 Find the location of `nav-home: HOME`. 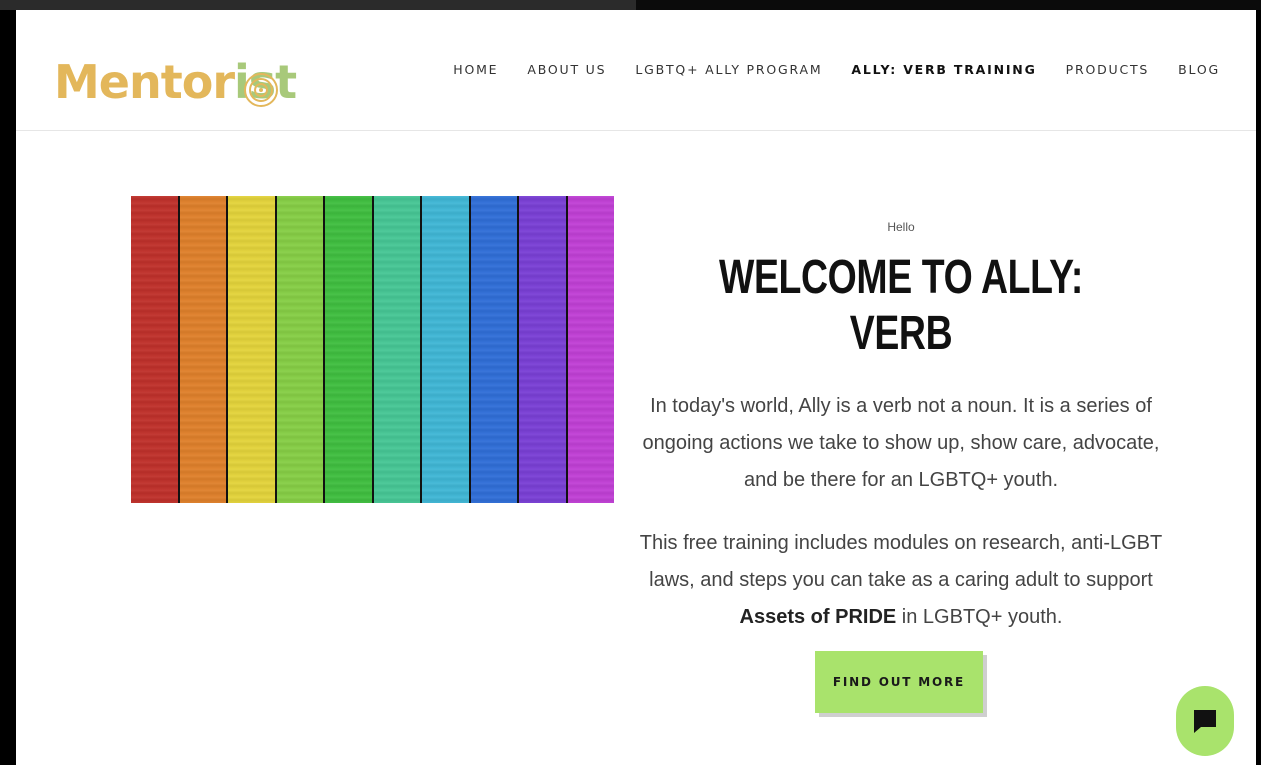

nav-home: HOME is located at coordinates (475, 69).